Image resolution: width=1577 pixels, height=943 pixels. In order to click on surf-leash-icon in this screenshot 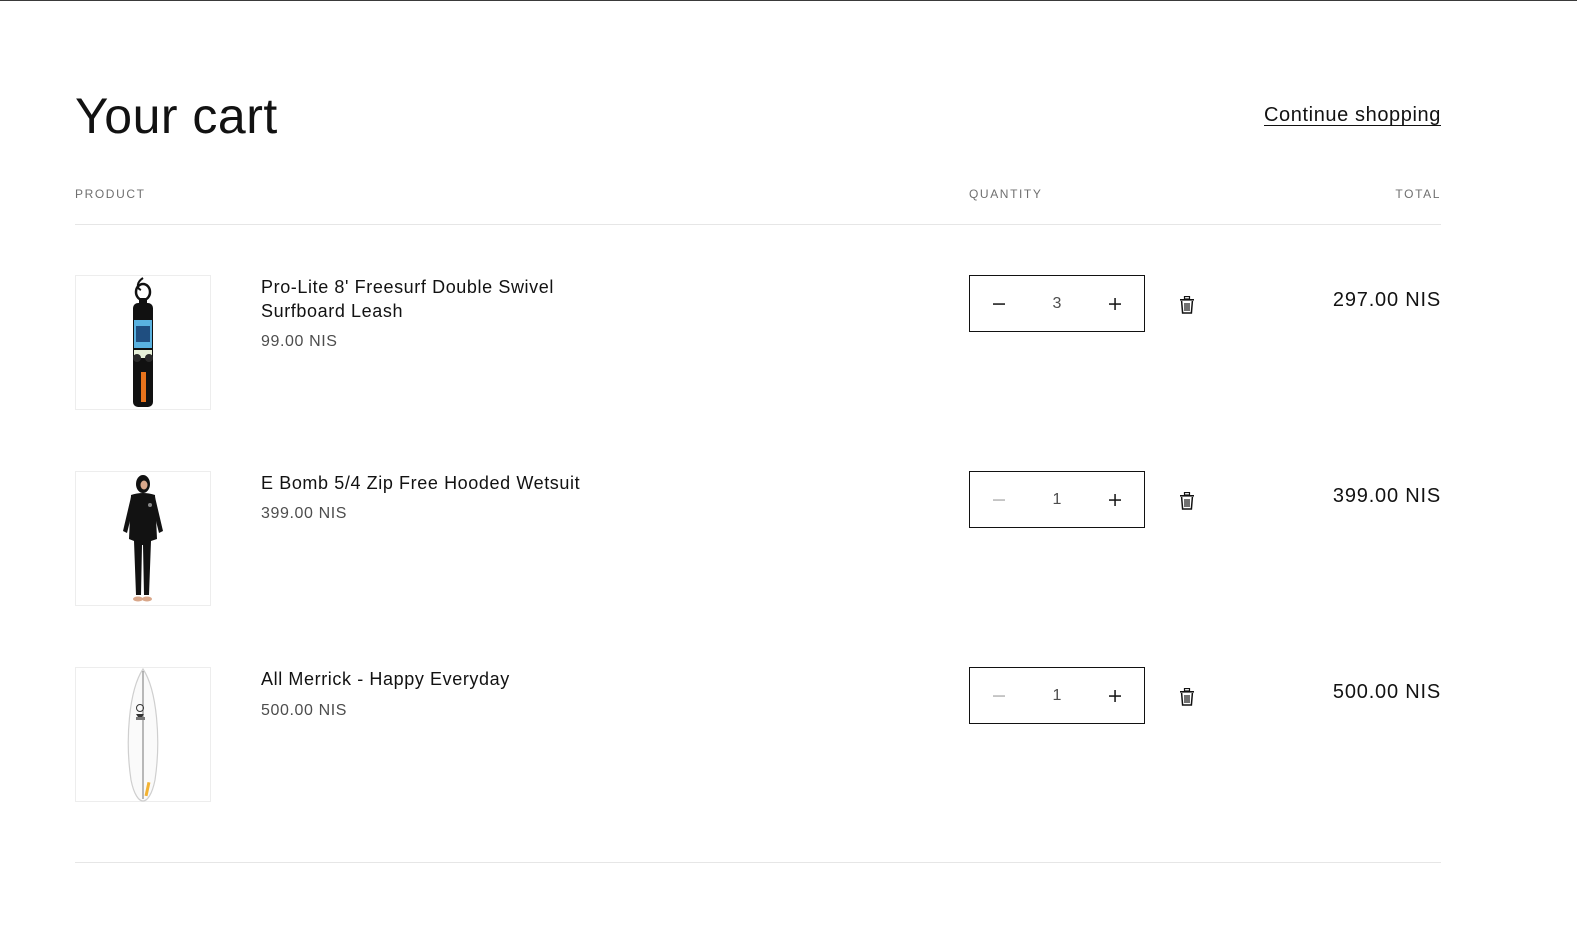, I will do `click(143, 341)`.